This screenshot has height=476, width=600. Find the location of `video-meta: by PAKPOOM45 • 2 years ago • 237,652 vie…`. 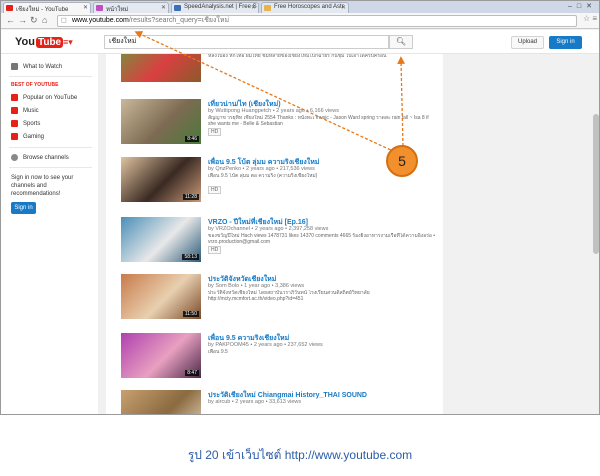

video-meta: by PAKPOOM45 • 2 years ago • 237,652 vie… is located at coordinates (265, 345).